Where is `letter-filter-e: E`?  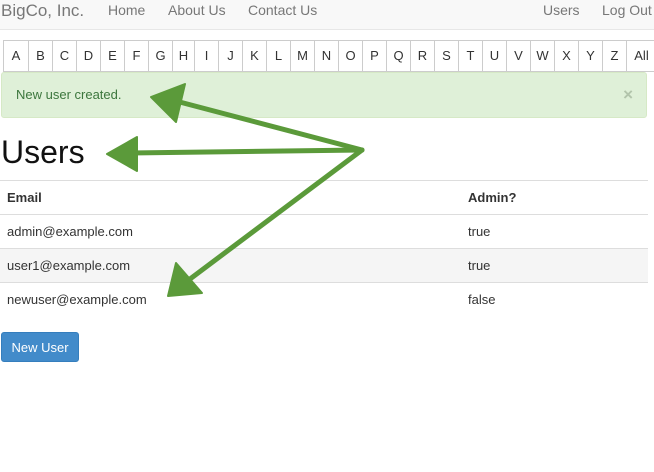
letter-filter-e: E is located at coordinates (112, 56).